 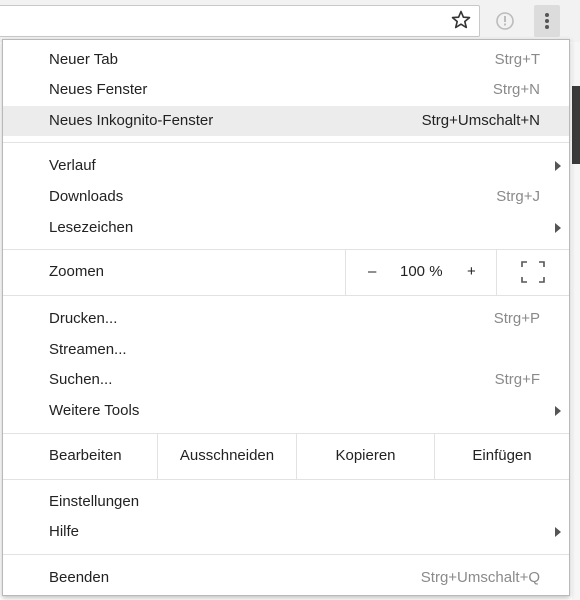 What do you see at coordinates (240, 21) in the screenshot?
I see `address-bar` at bounding box center [240, 21].